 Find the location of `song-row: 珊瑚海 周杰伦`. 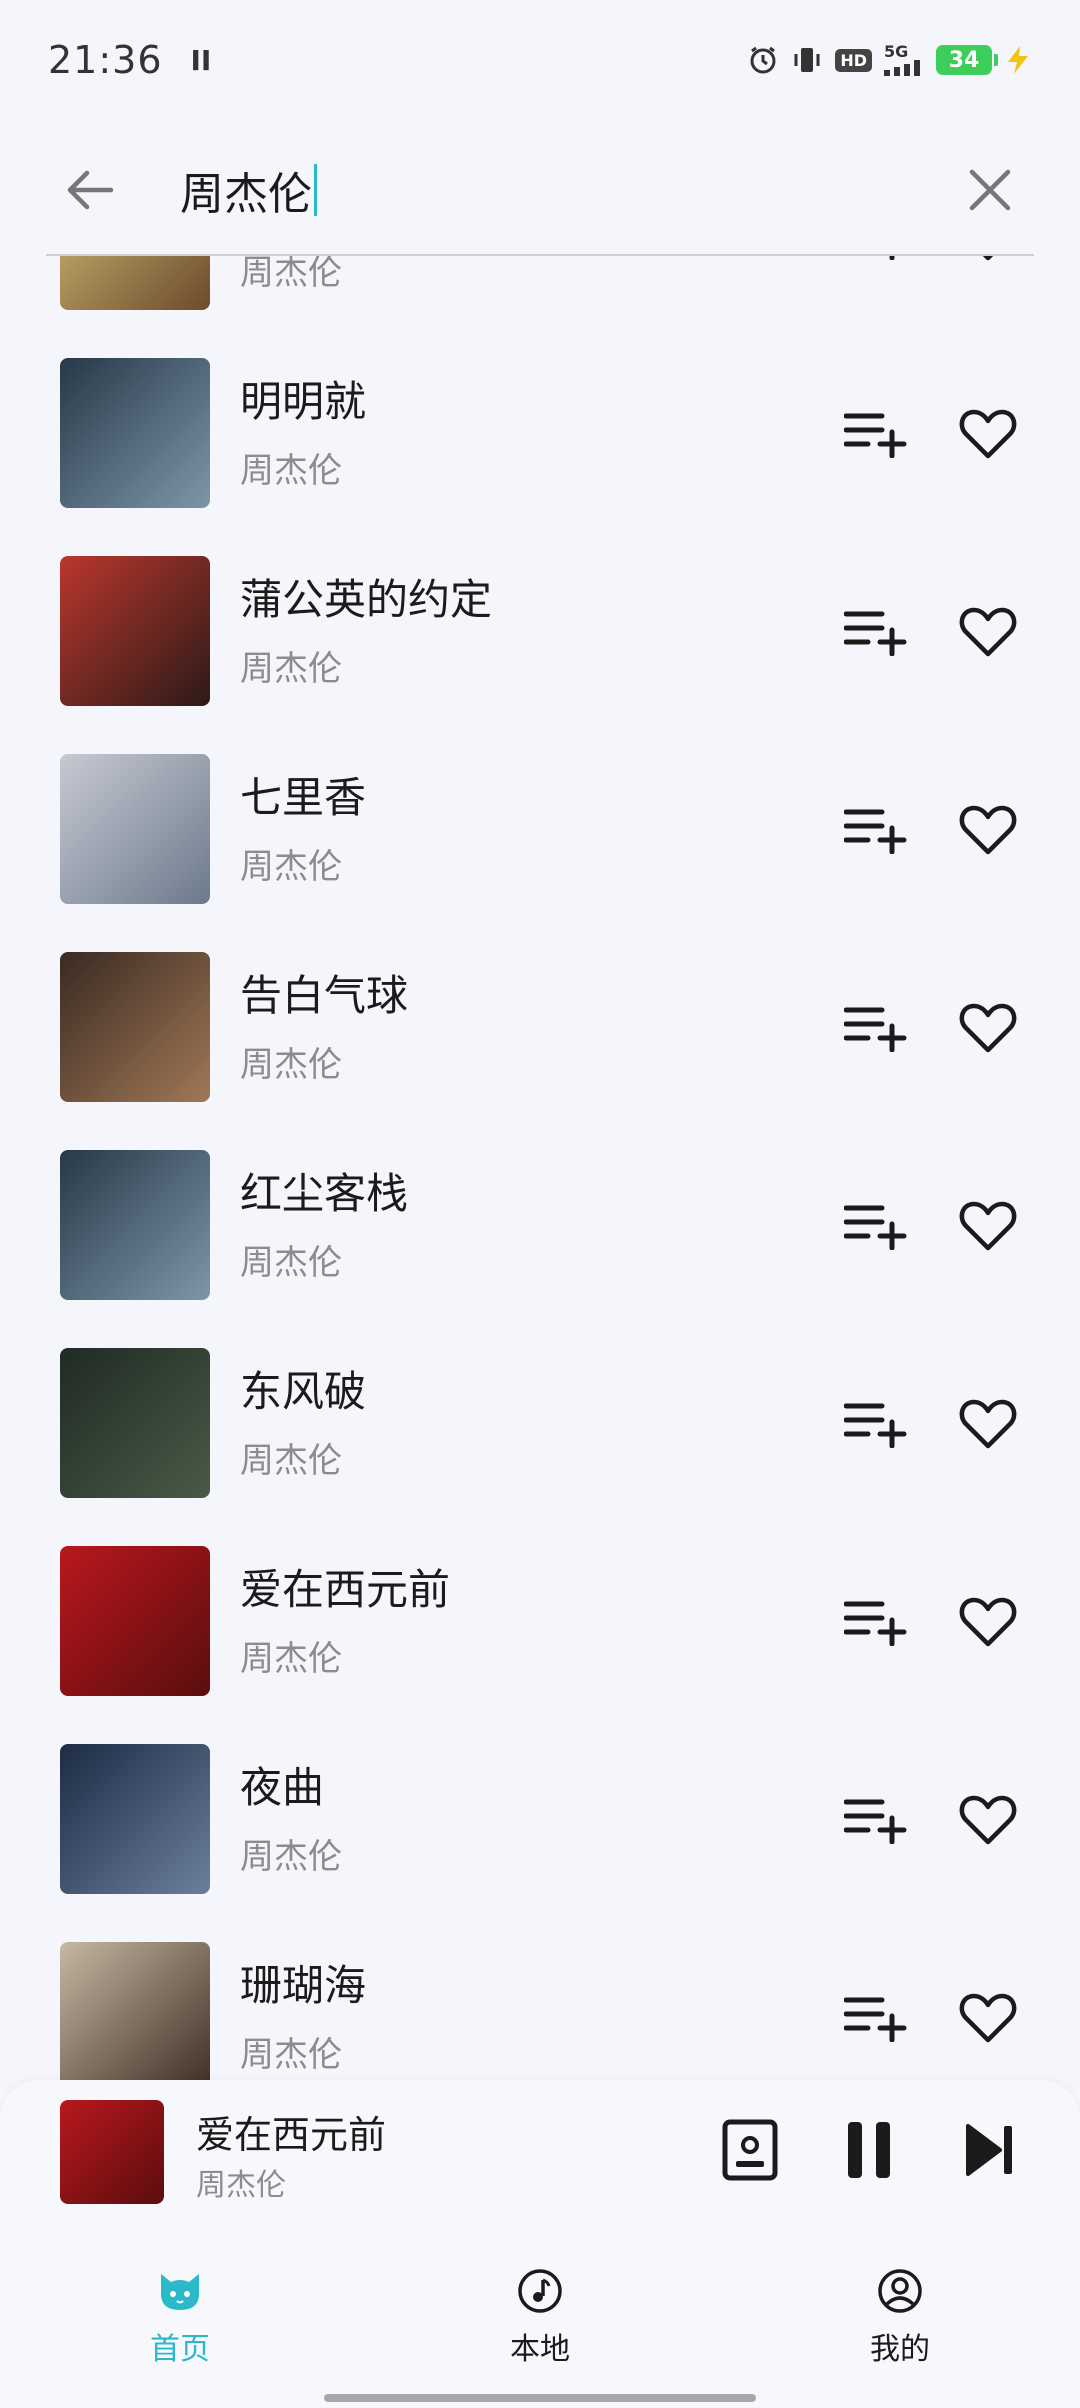

song-row: 珊瑚海 周杰伦 is located at coordinates (540, 2011).